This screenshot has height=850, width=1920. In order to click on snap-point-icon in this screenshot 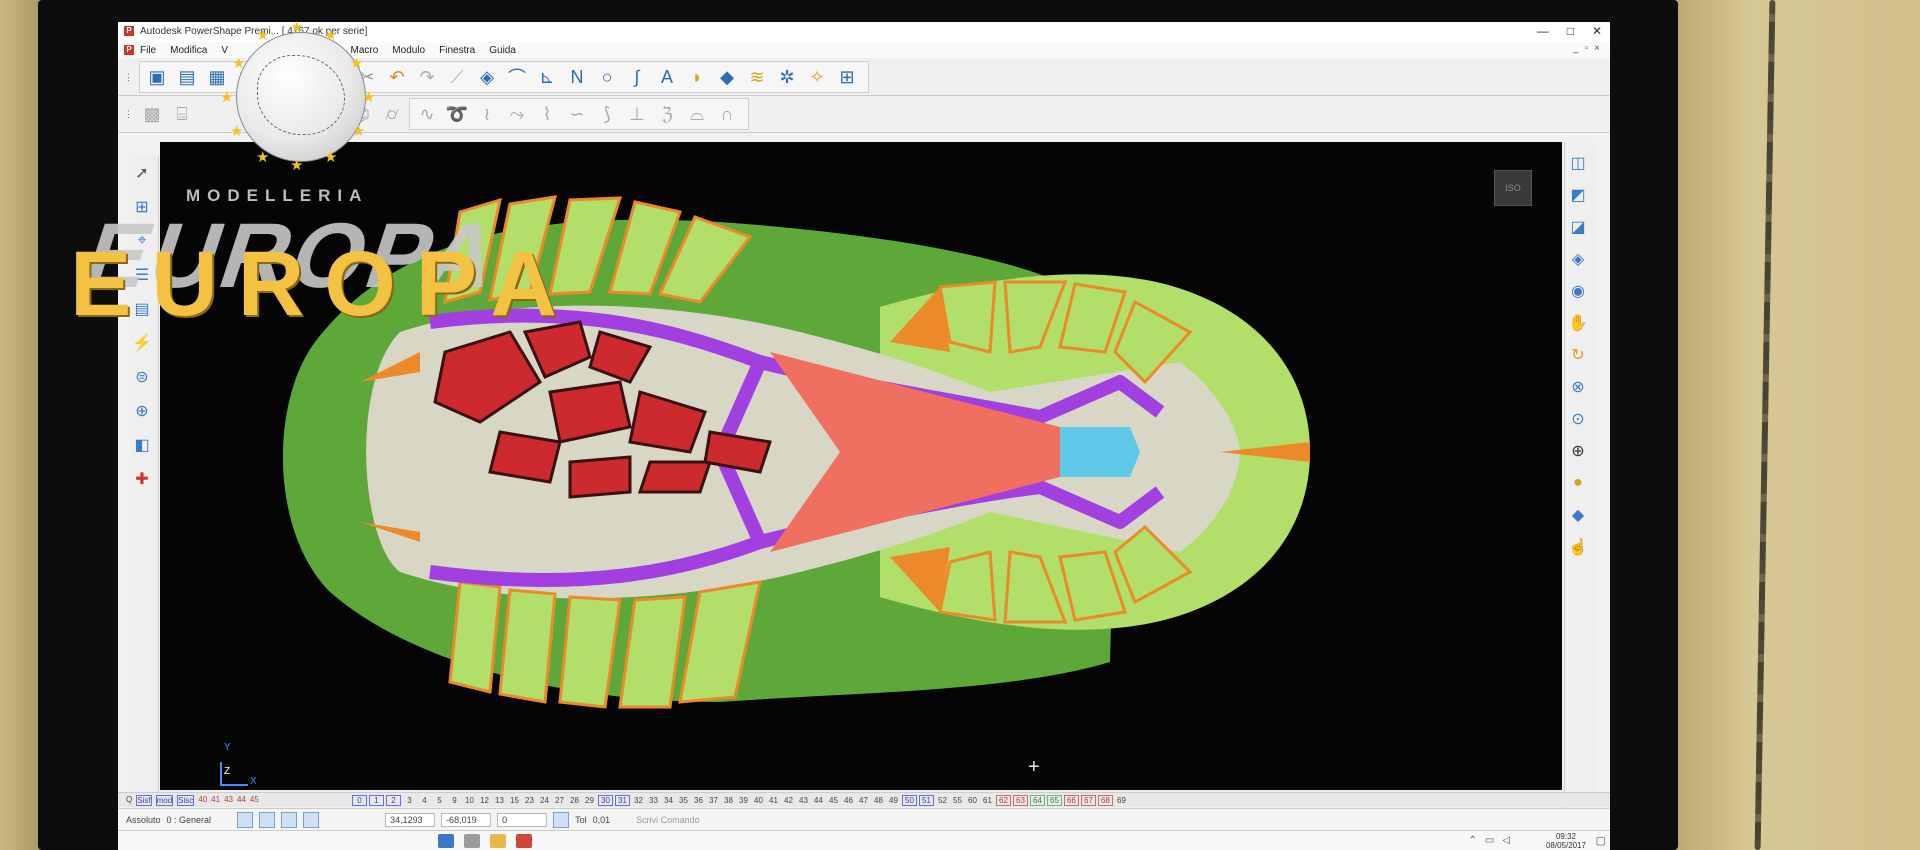, I will do `click(267, 820)`.